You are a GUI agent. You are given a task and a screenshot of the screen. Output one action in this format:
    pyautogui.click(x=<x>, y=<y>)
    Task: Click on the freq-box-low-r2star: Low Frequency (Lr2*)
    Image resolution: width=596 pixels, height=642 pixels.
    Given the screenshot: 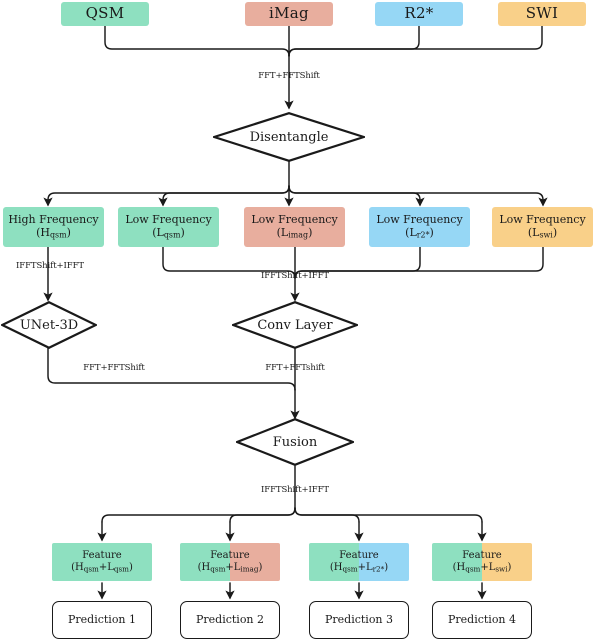 What is the action you would take?
    pyautogui.click(x=419, y=227)
    